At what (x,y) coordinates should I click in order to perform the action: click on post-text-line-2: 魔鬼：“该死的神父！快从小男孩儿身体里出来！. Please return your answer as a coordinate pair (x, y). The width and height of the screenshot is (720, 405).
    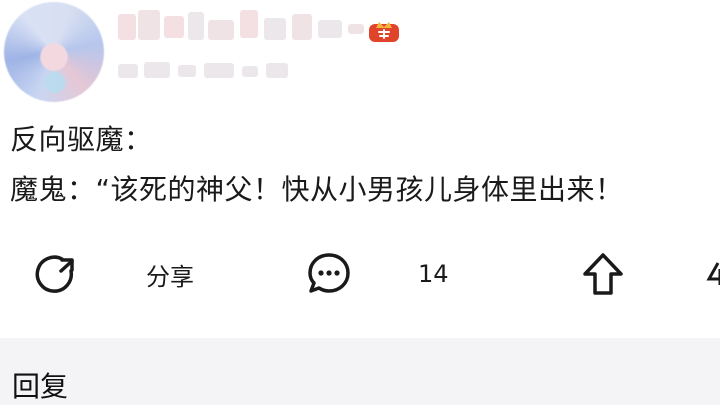
    Looking at the image, I should click on (317, 189).